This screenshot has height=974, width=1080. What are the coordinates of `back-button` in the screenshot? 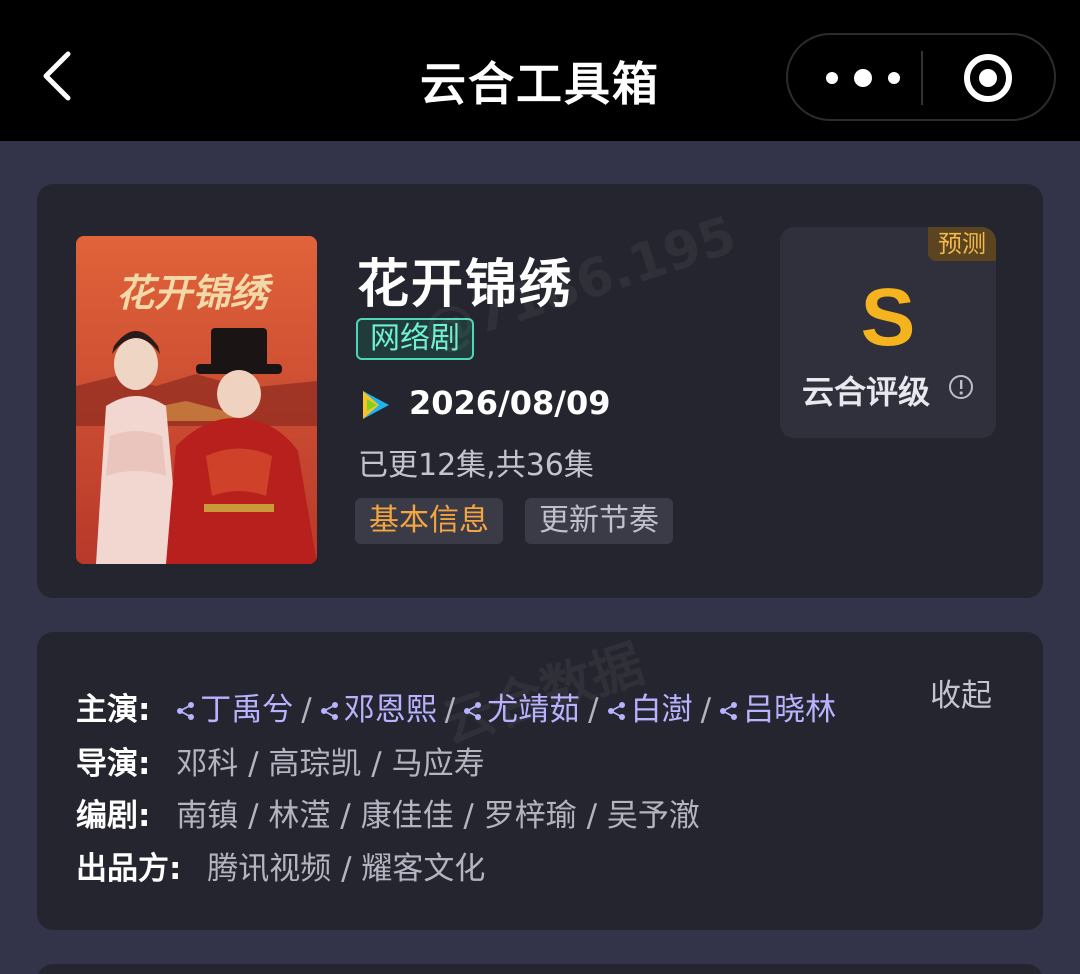 It's located at (60, 76).